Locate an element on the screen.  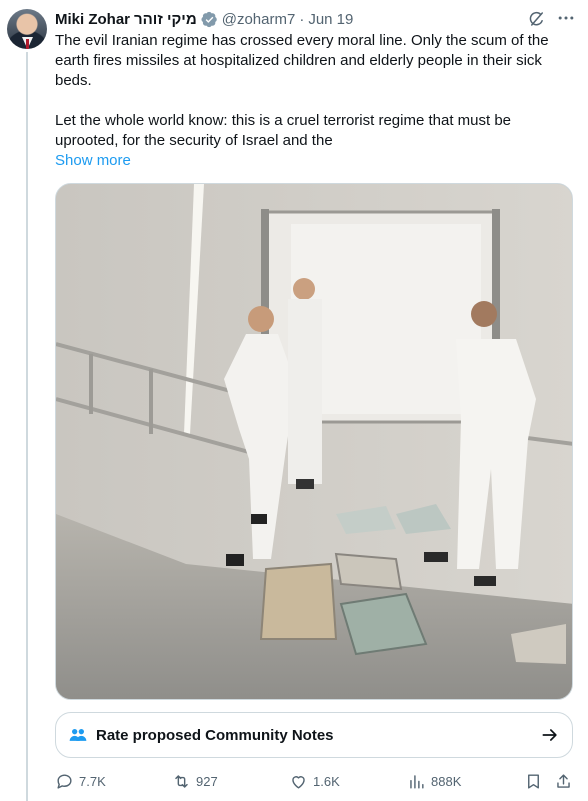
thread-line is located at coordinates (27, 426).